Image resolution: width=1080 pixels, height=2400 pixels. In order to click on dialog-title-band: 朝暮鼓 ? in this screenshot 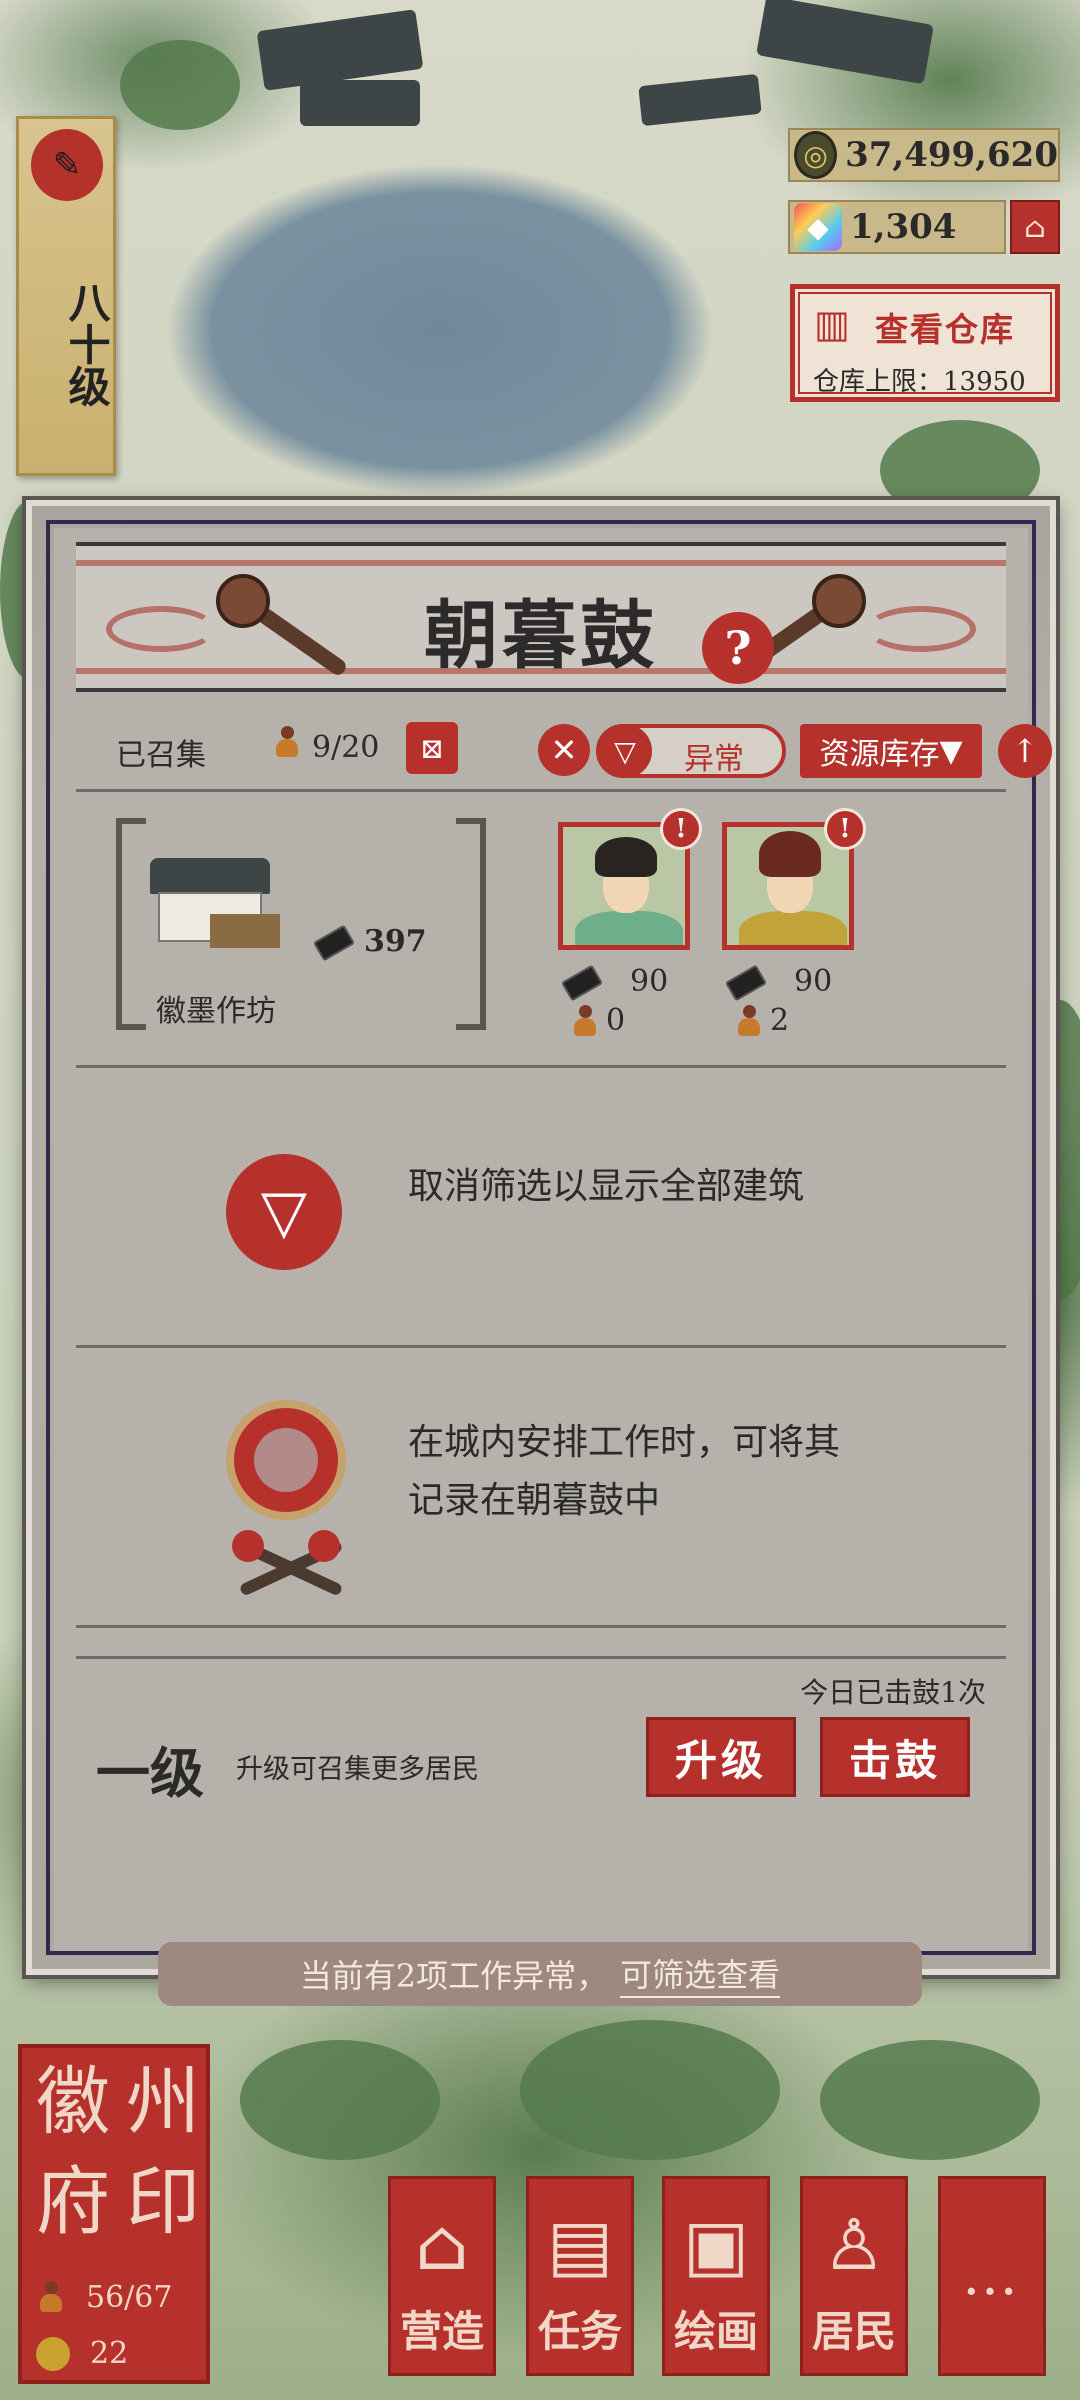, I will do `click(541, 617)`.